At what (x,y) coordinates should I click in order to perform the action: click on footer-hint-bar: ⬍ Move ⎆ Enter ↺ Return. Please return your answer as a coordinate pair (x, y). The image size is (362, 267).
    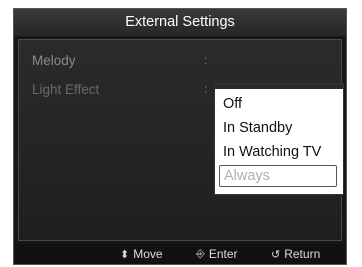
    Looking at the image, I should click on (180, 254).